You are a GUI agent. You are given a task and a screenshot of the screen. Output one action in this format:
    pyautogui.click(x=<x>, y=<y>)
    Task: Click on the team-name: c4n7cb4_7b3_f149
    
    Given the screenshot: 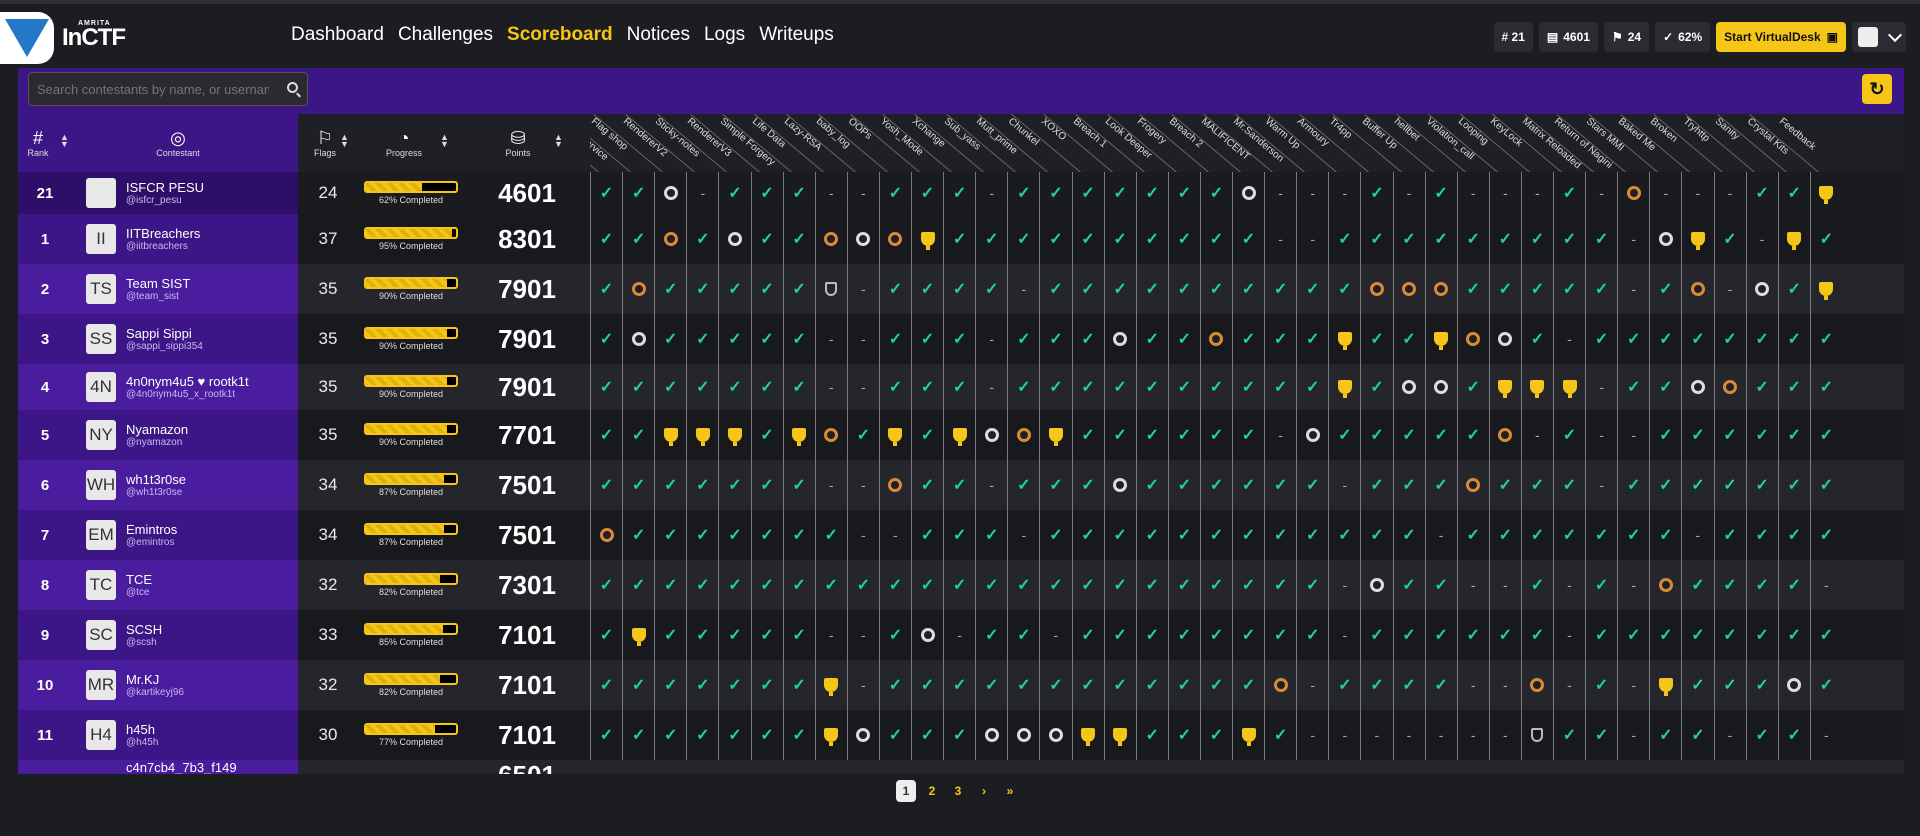 What is the action you would take?
    pyautogui.click(x=181, y=767)
    